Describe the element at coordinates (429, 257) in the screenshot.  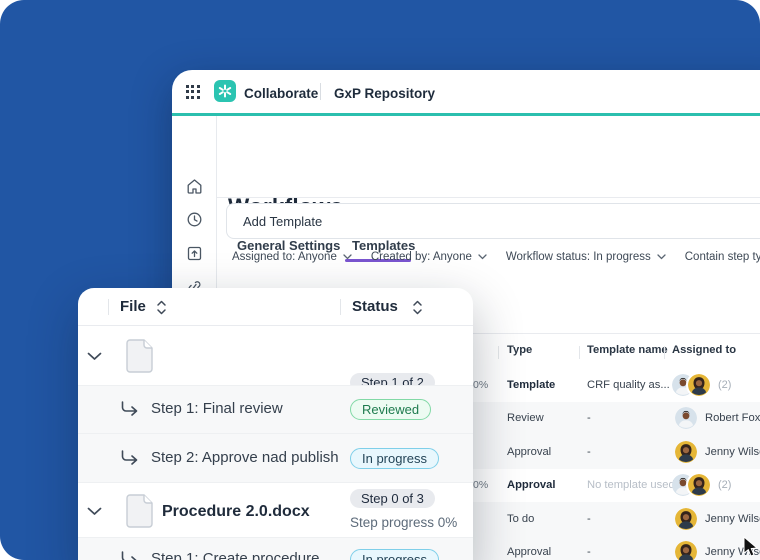
I see `filter-created-by: Created by: Anyone` at that location.